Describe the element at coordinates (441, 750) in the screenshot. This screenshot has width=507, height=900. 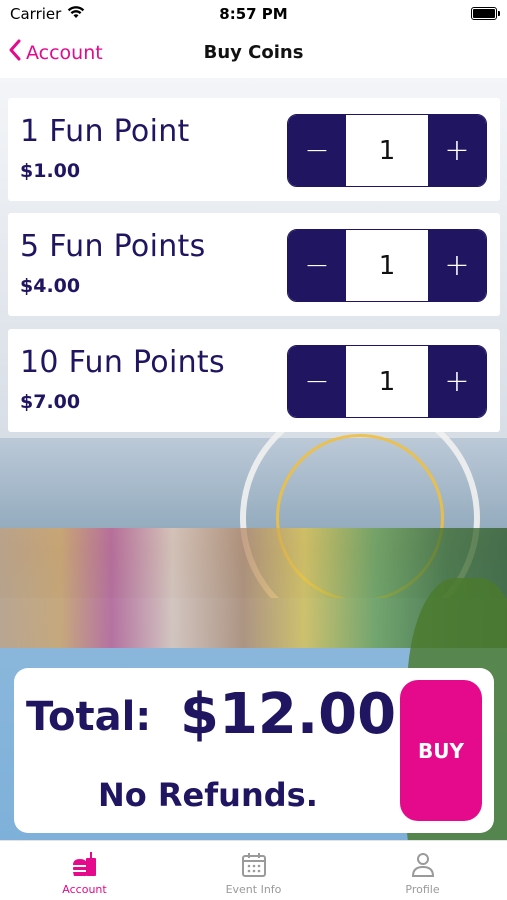
I see `buy-button: BUY` at that location.